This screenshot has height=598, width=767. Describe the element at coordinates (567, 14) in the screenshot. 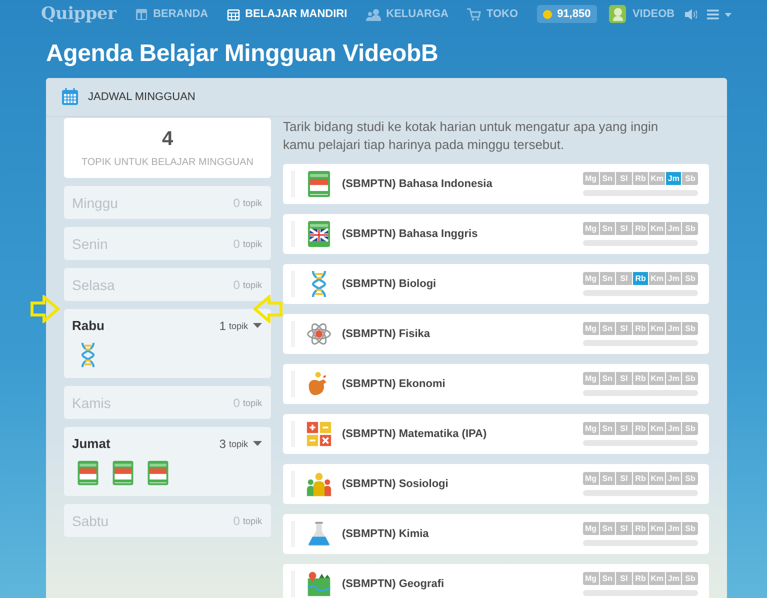

I see `coin-balance: 91,850` at that location.